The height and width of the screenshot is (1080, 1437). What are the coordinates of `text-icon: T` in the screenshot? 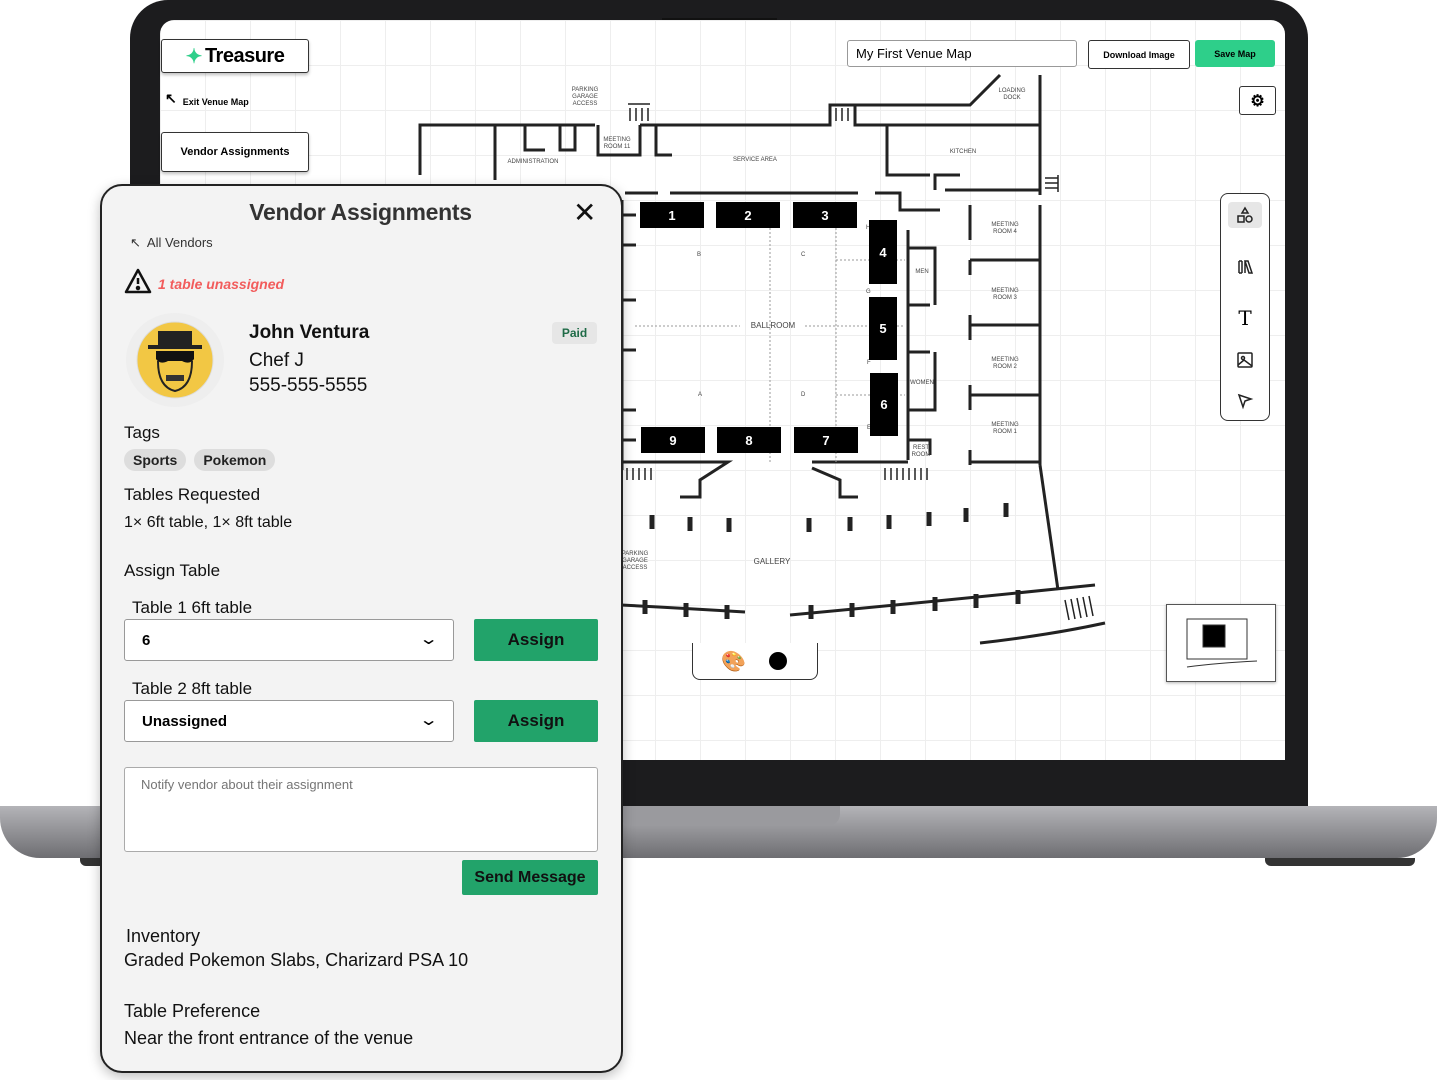 It's located at (1245, 318).